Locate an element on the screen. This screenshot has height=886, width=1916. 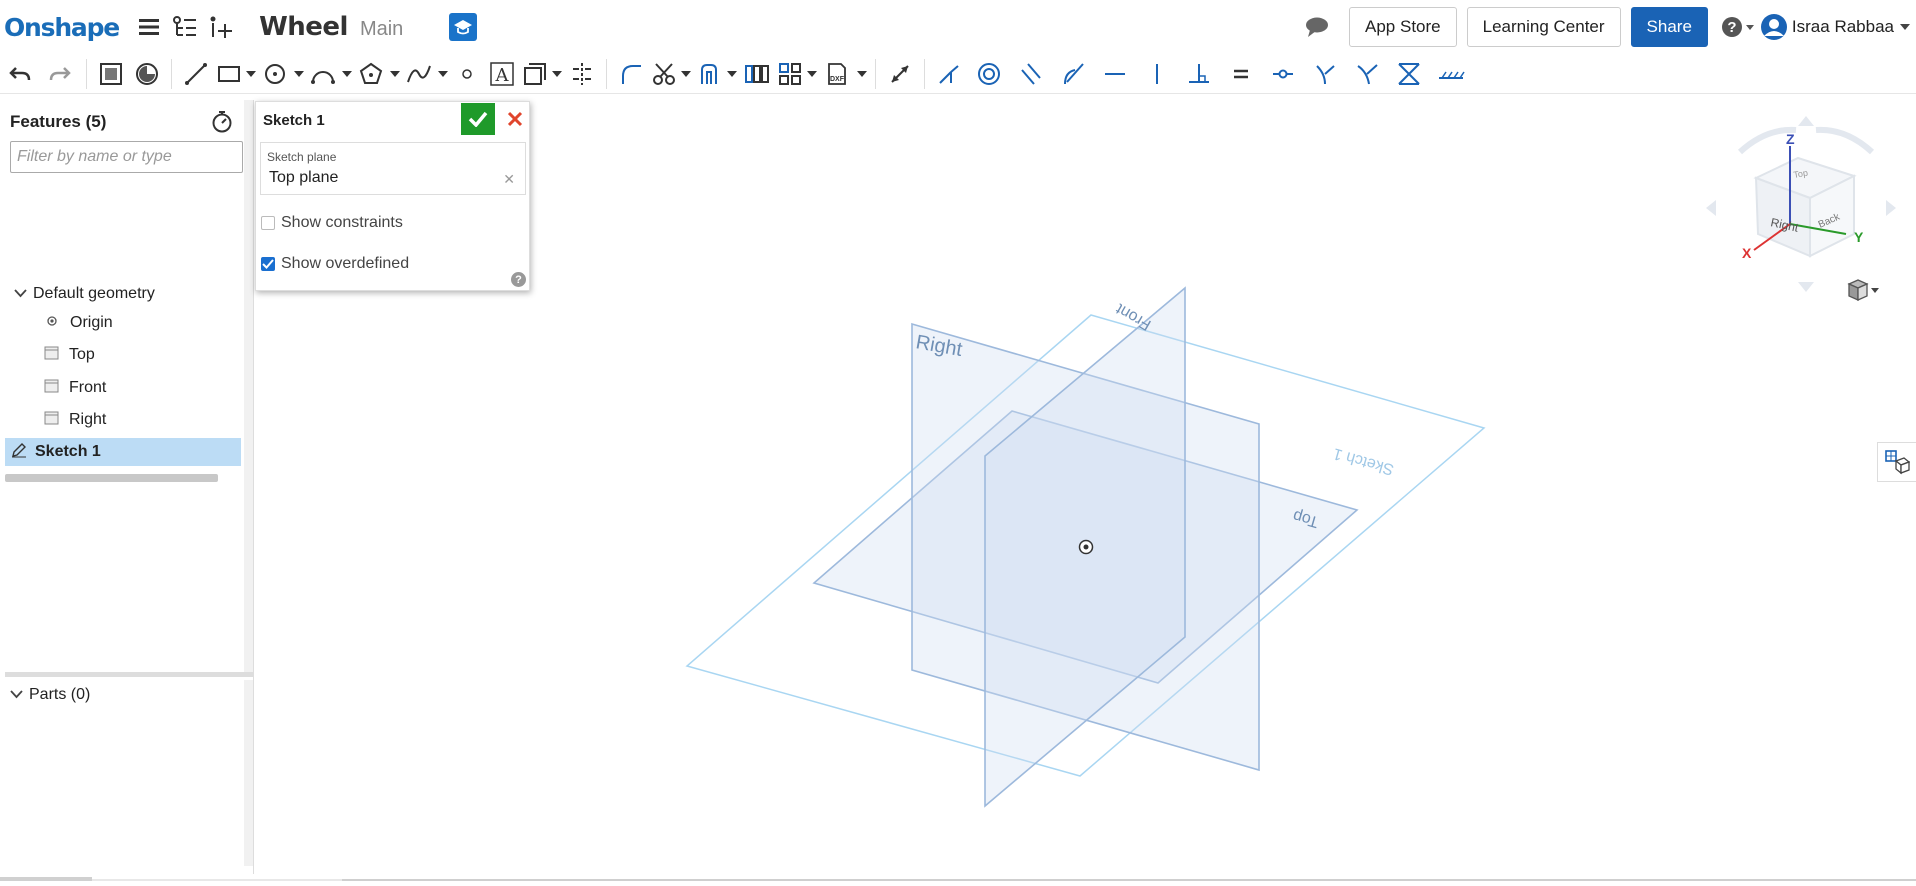
close-icon is located at coordinates (515, 119).